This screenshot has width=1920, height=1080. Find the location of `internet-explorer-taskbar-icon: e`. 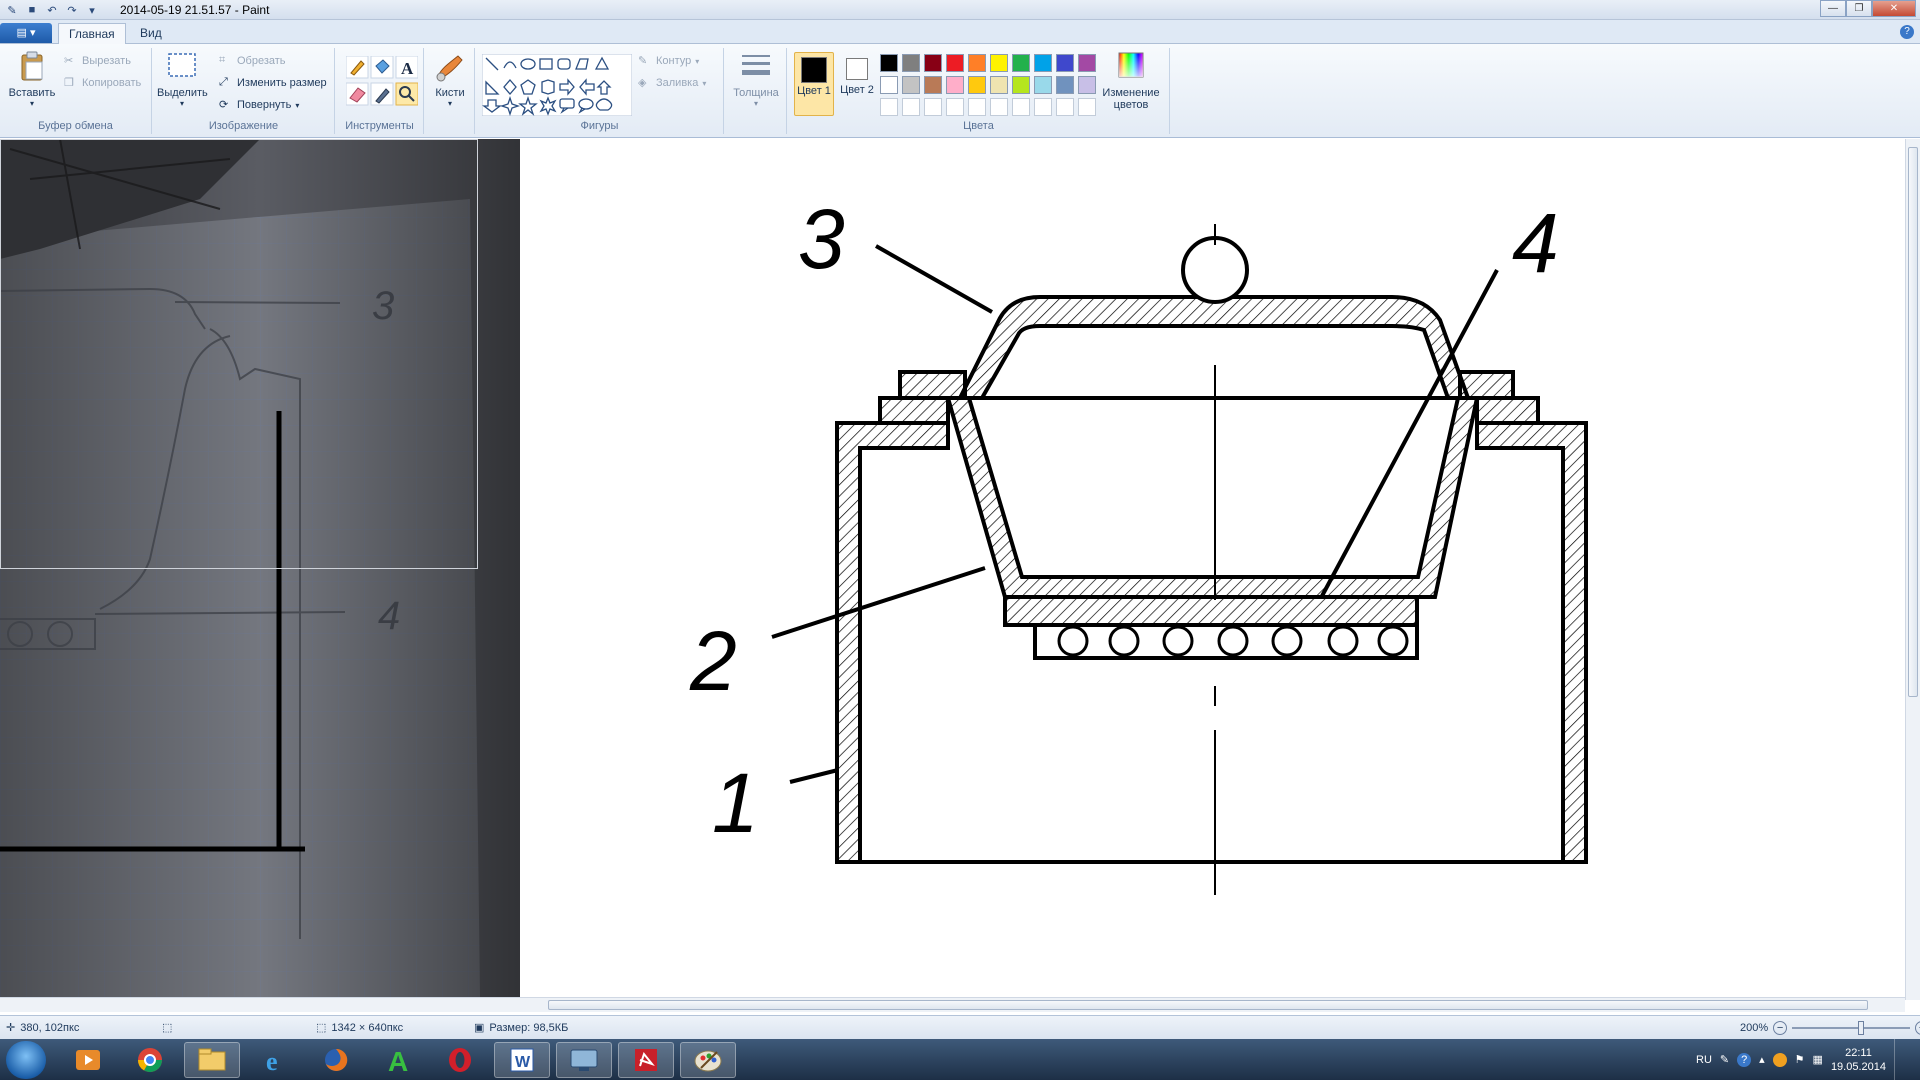

internet-explorer-taskbar-icon: e is located at coordinates (276, 1060).